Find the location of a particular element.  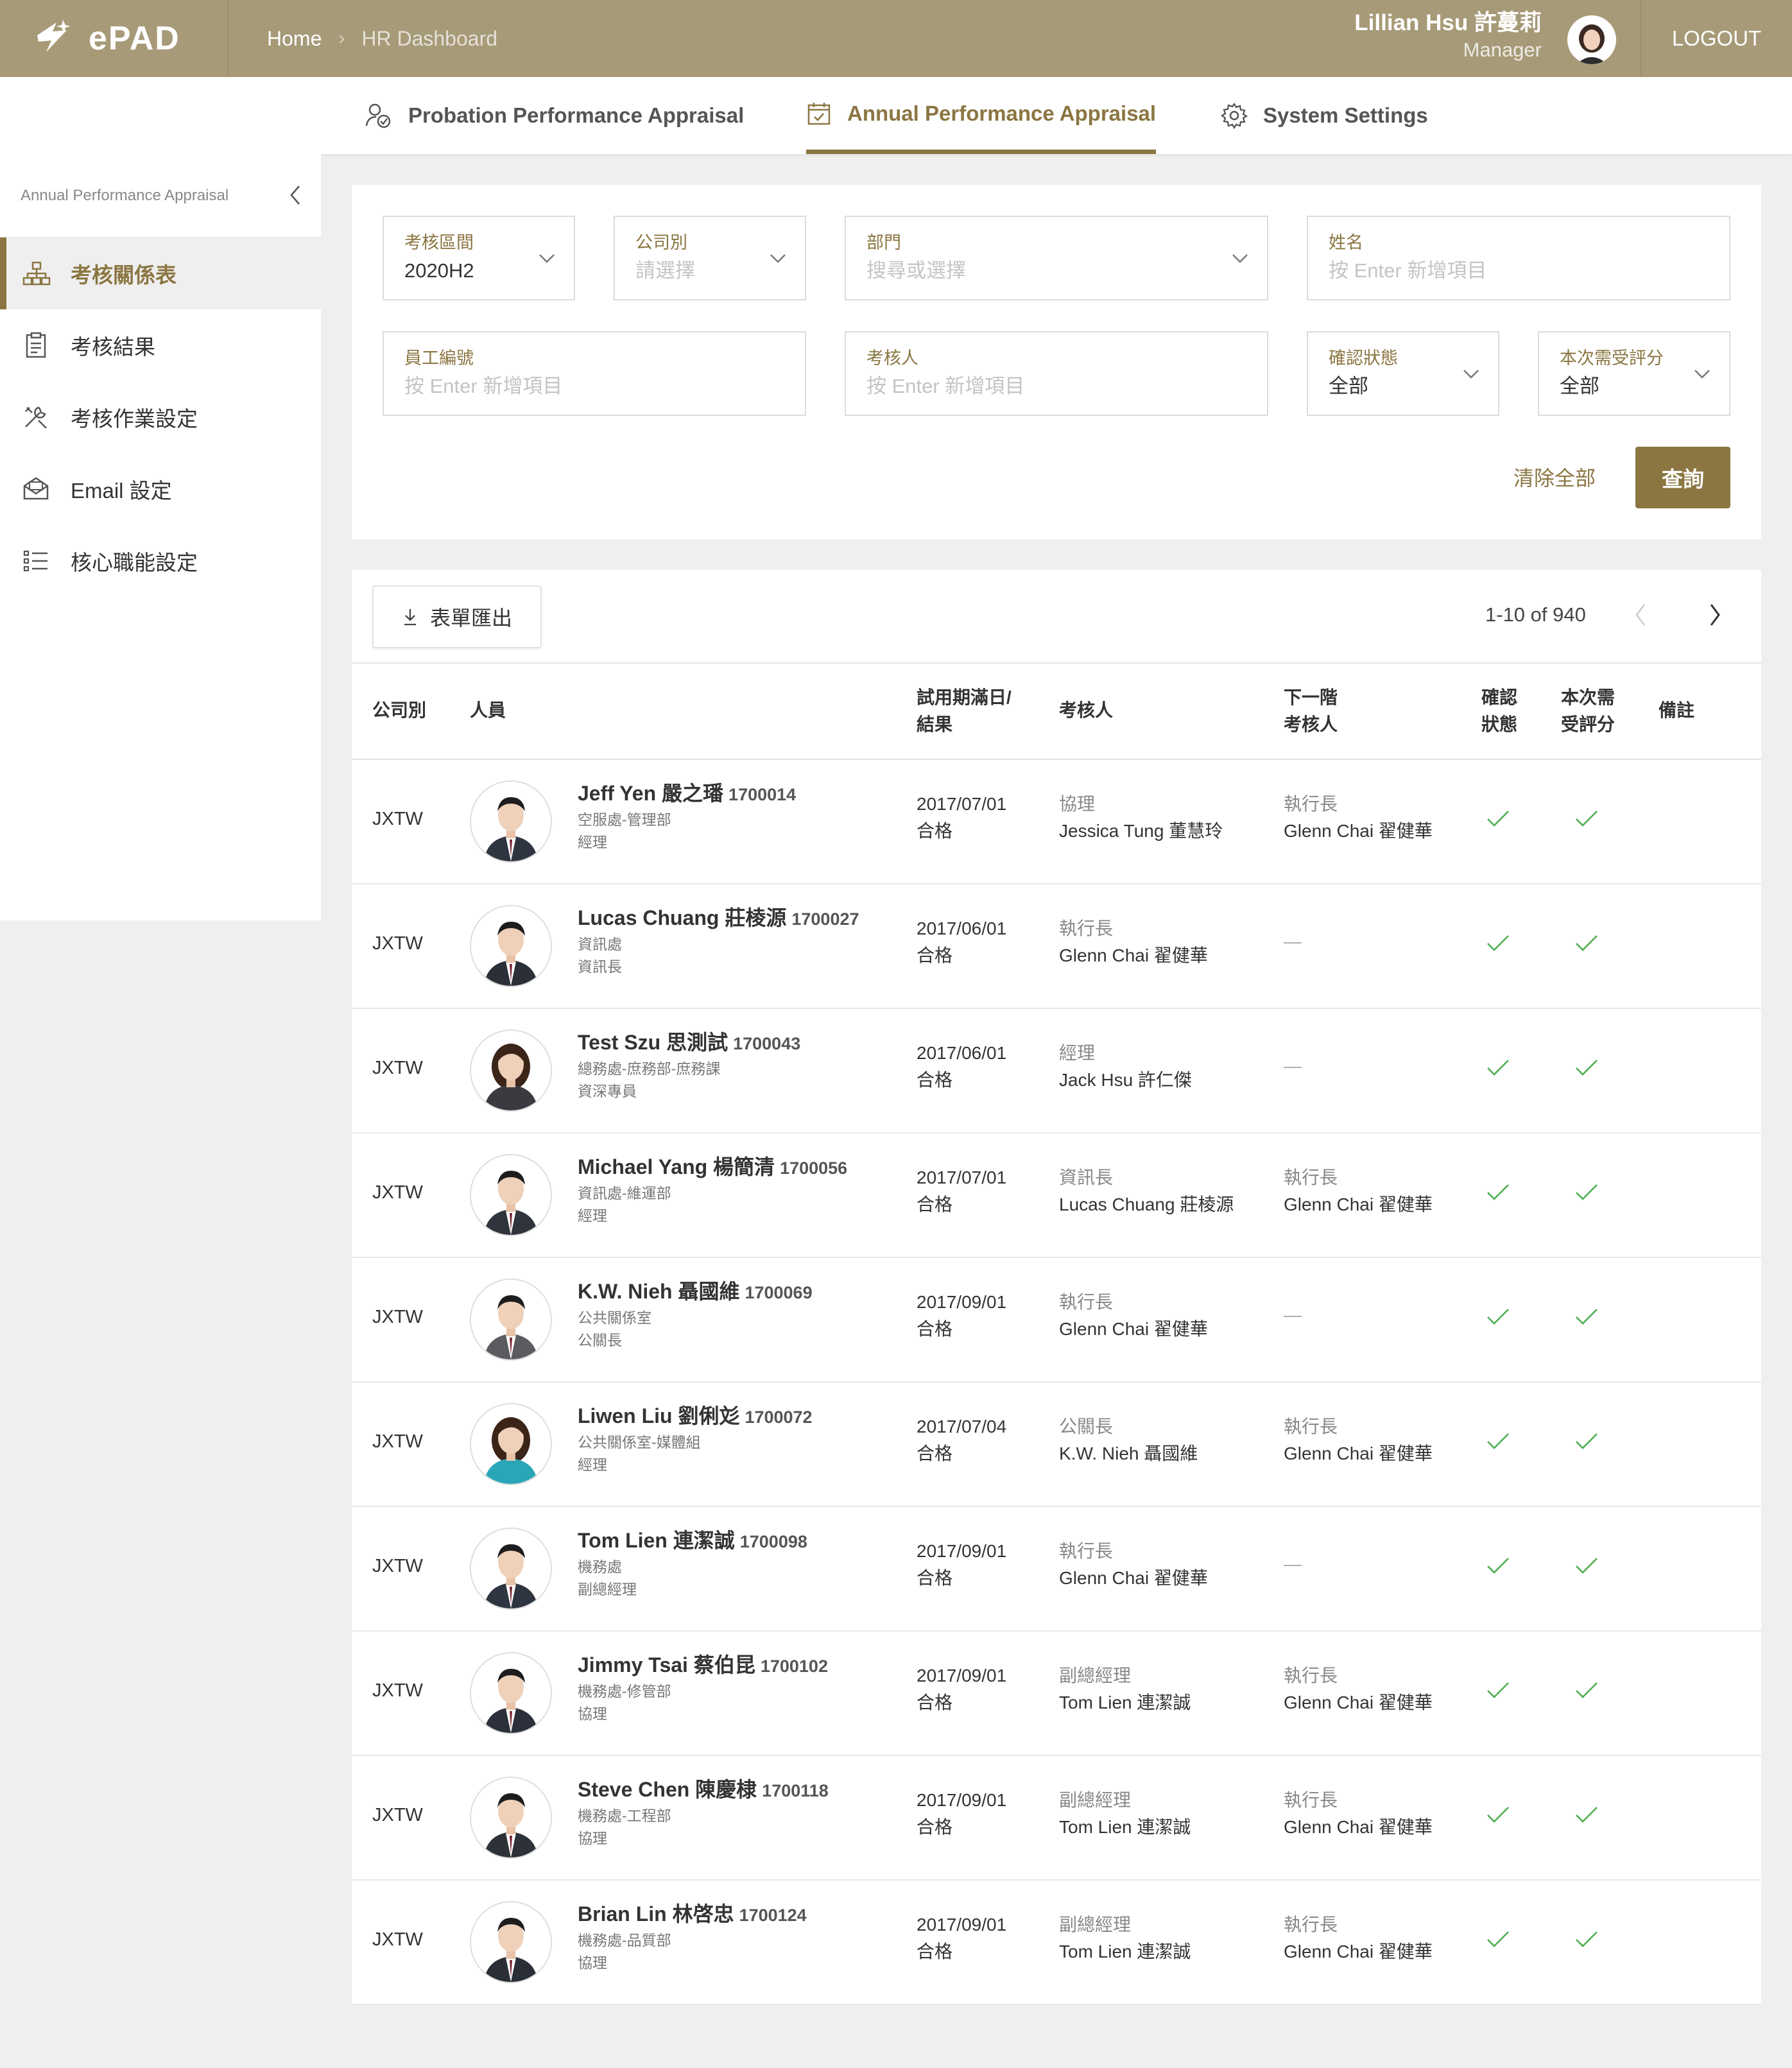

field-value: 全部 is located at coordinates (1580, 386).